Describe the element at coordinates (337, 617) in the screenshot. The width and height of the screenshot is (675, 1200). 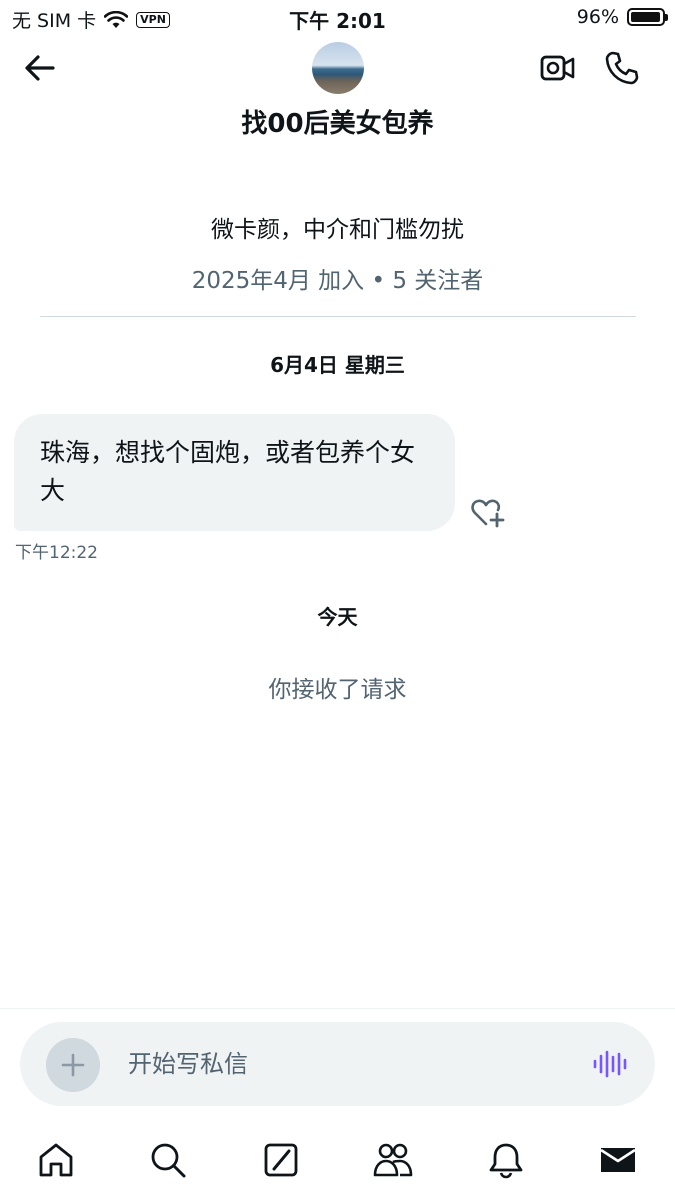
I see `date-separator-today: 今天` at that location.